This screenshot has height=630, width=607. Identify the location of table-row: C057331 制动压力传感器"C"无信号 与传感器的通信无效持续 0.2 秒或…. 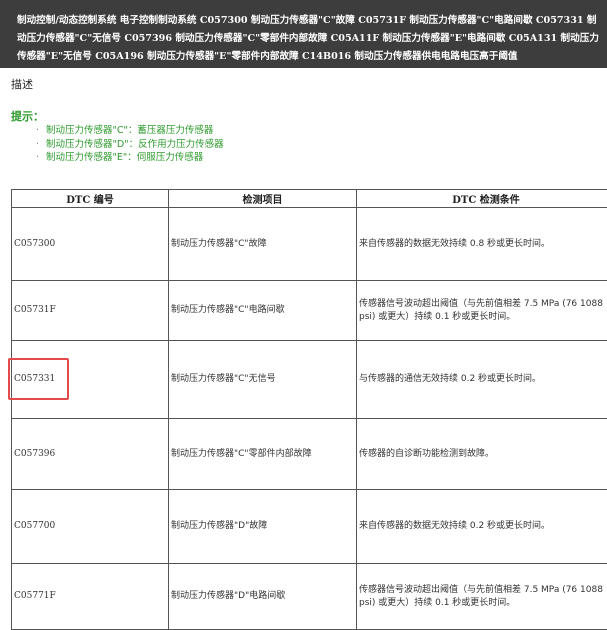
(309, 380).